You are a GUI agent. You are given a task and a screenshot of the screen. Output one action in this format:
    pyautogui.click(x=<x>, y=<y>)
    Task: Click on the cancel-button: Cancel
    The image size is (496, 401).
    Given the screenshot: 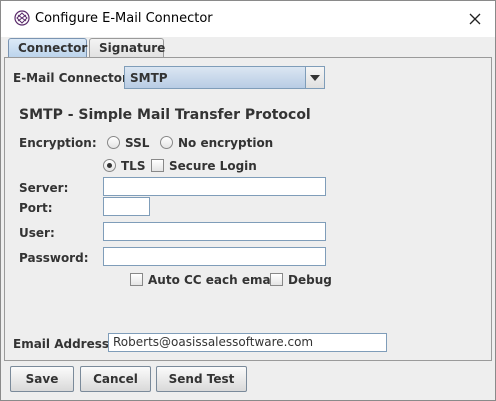 What is the action you would take?
    pyautogui.click(x=115, y=379)
    